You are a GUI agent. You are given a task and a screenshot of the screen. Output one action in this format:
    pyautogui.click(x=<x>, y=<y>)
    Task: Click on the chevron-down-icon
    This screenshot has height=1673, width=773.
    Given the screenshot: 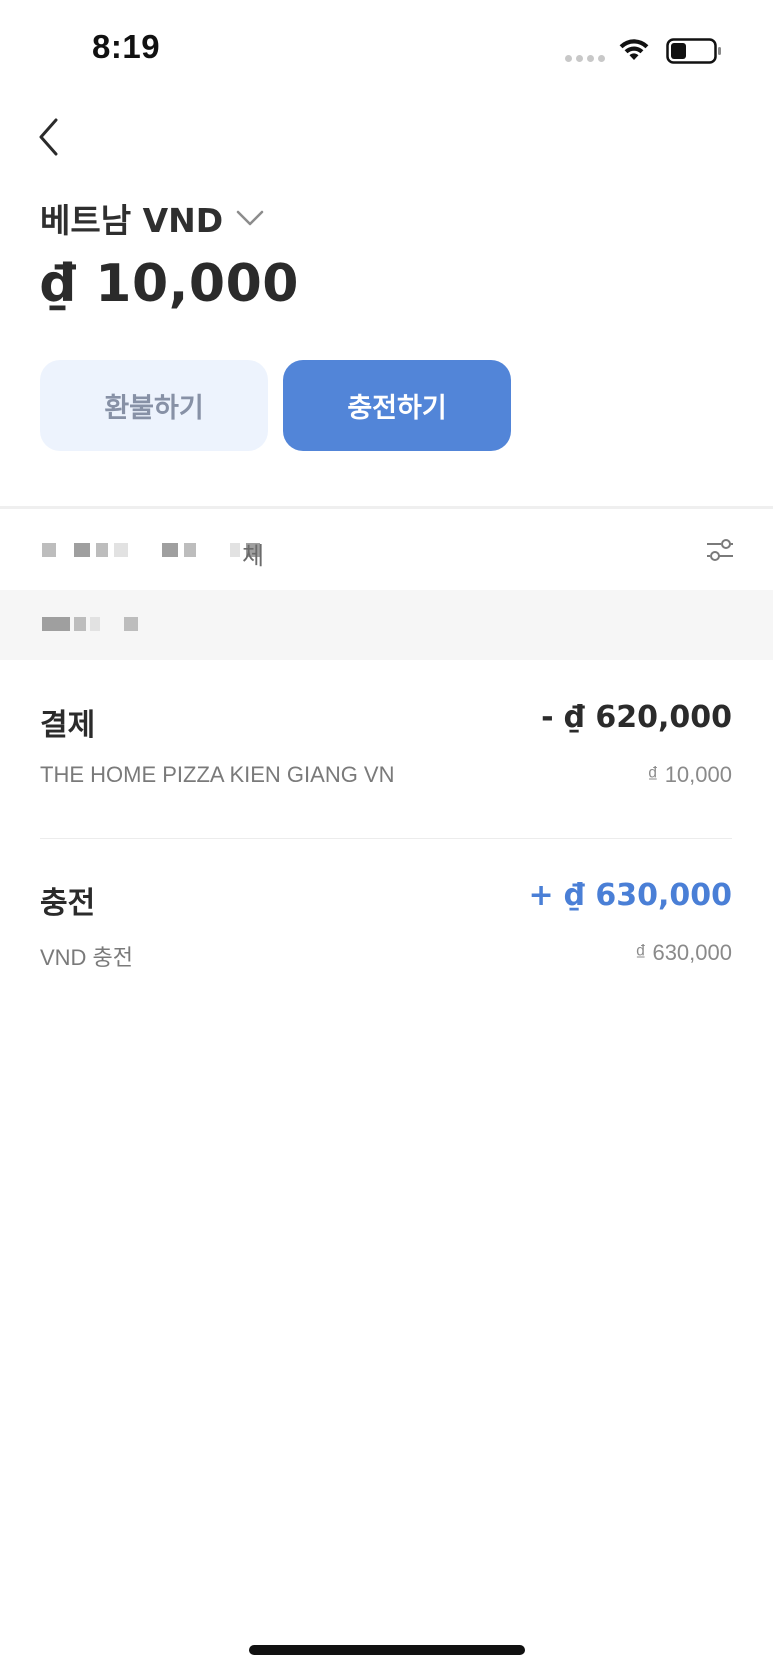 What is the action you would take?
    pyautogui.click(x=250, y=218)
    